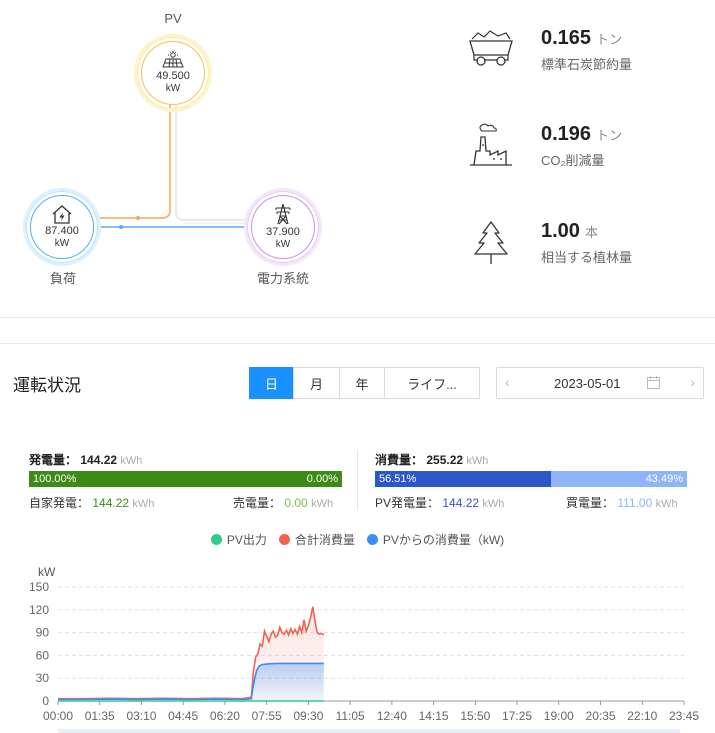 This screenshot has width=715, height=733. Describe the element at coordinates (45, 701) in the screenshot. I see `y-tick-label: 0` at that location.